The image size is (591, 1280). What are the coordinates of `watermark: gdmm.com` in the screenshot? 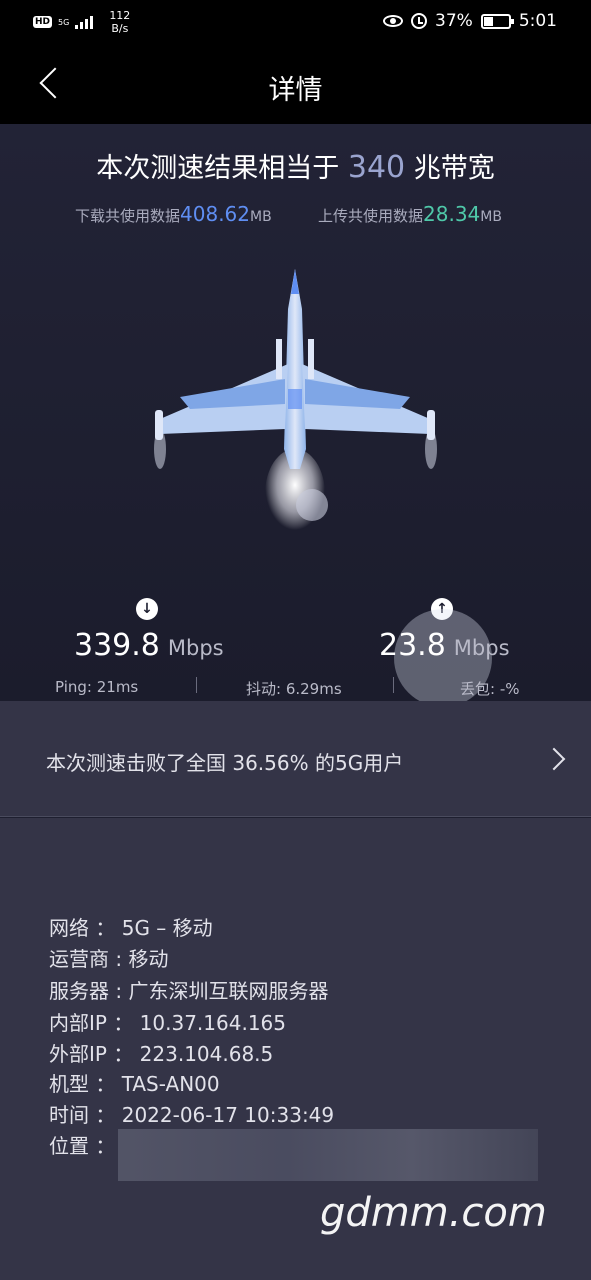 It's located at (433, 1213).